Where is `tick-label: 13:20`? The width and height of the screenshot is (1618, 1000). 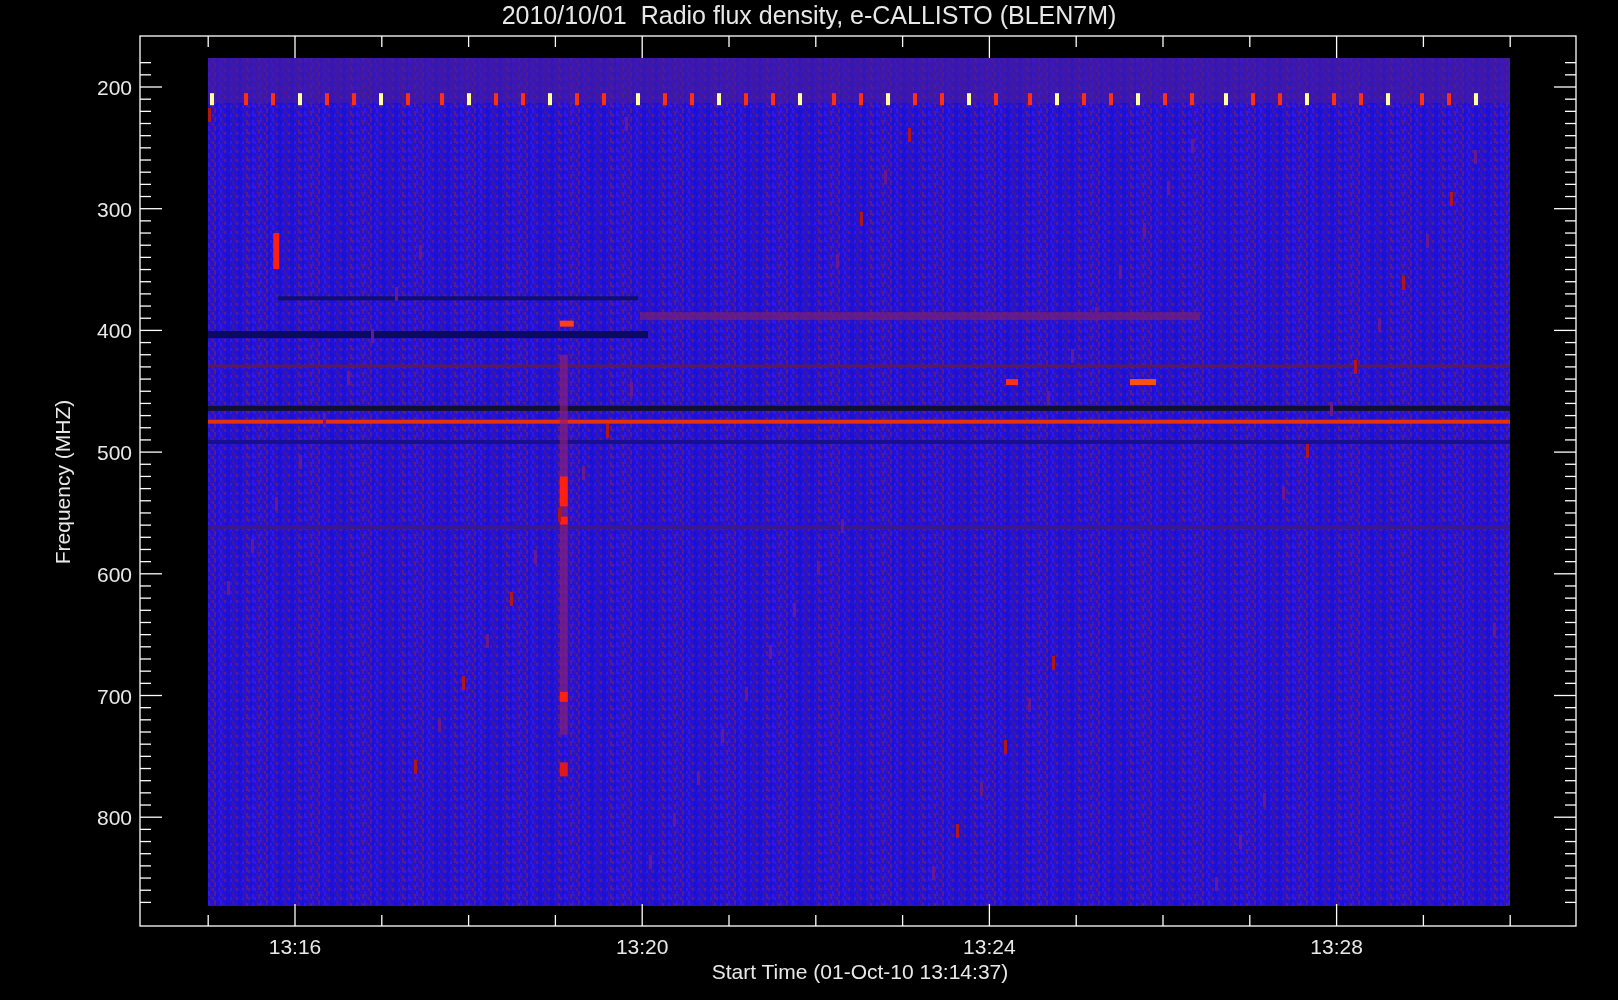
tick-label: 13:20 is located at coordinates (642, 946).